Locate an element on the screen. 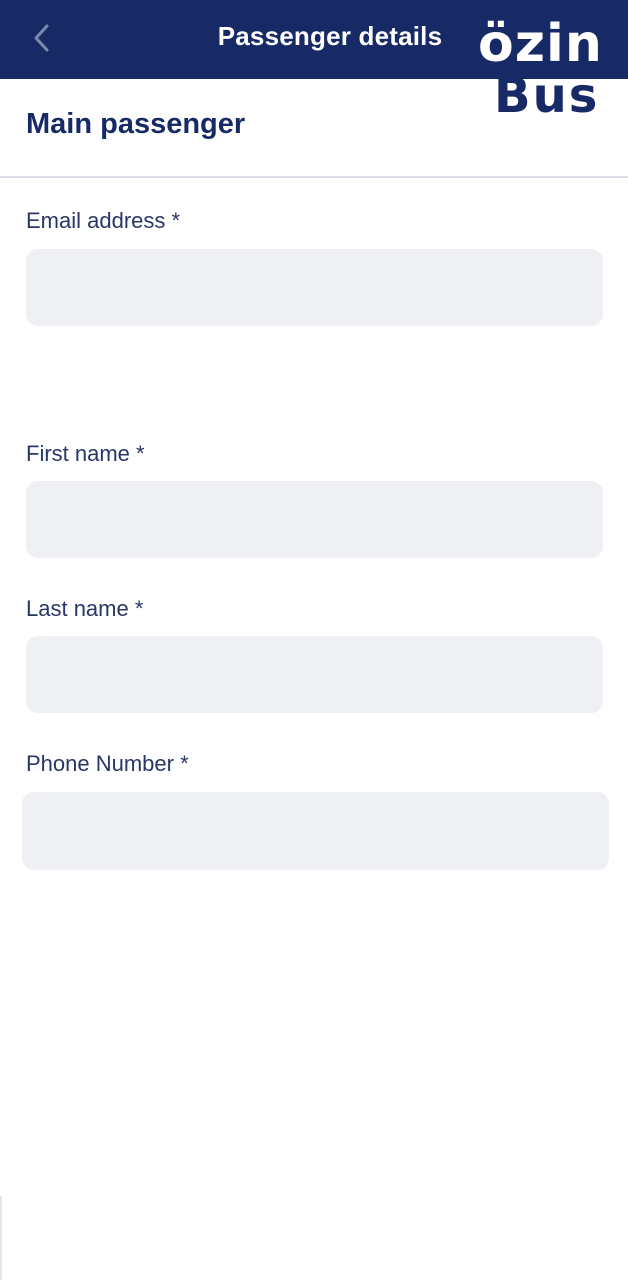 This screenshot has height=1280, width=628. phone-number-field is located at coordinates (315, 831).